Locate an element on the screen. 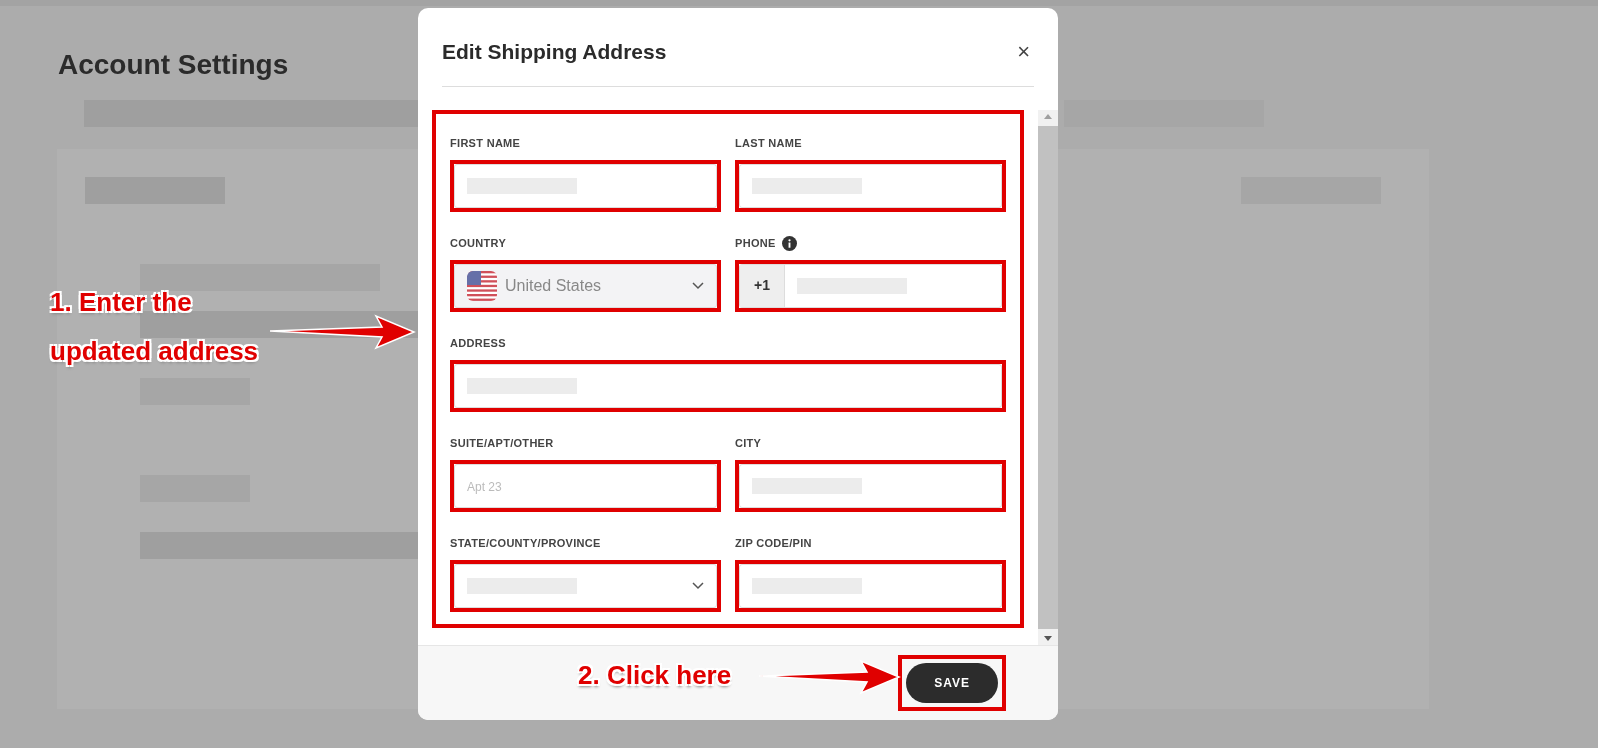 Image resolution: width=1598 pixels, height=748 pixels. save-button: SAVE is located at coordinates (952, 682).